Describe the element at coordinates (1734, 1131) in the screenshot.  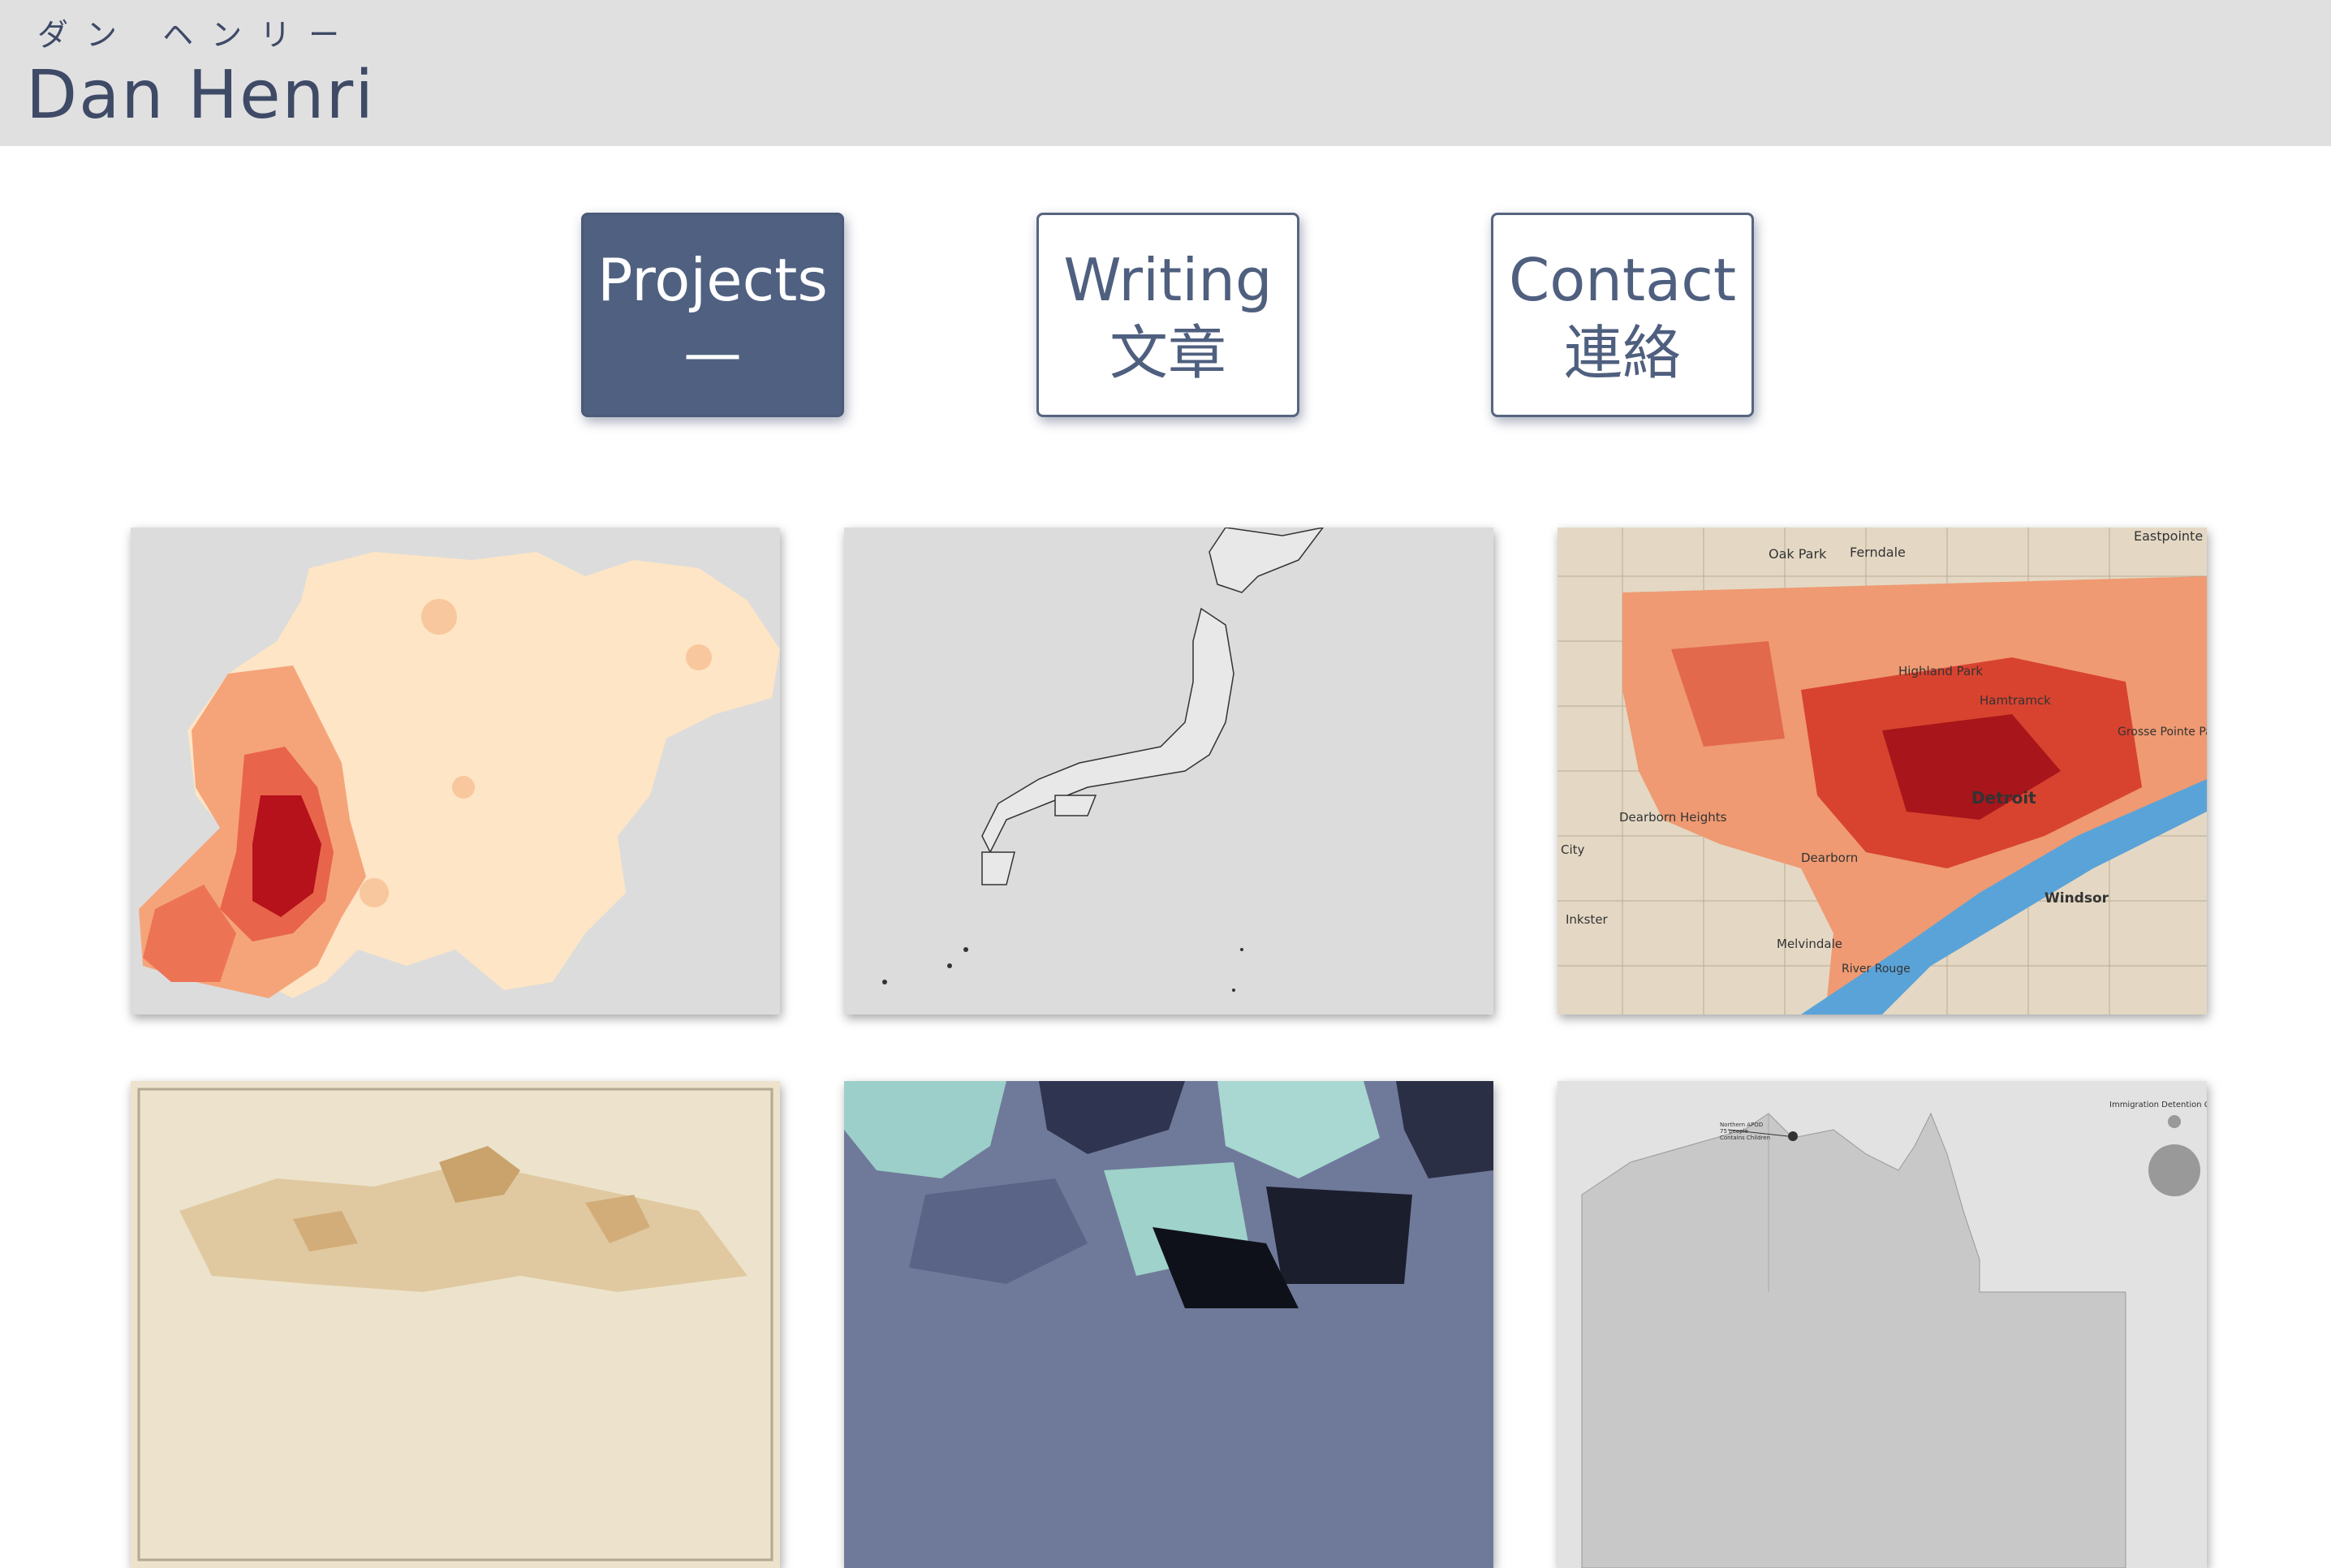
I see `australia-annotation-count: 75 people` at that location.